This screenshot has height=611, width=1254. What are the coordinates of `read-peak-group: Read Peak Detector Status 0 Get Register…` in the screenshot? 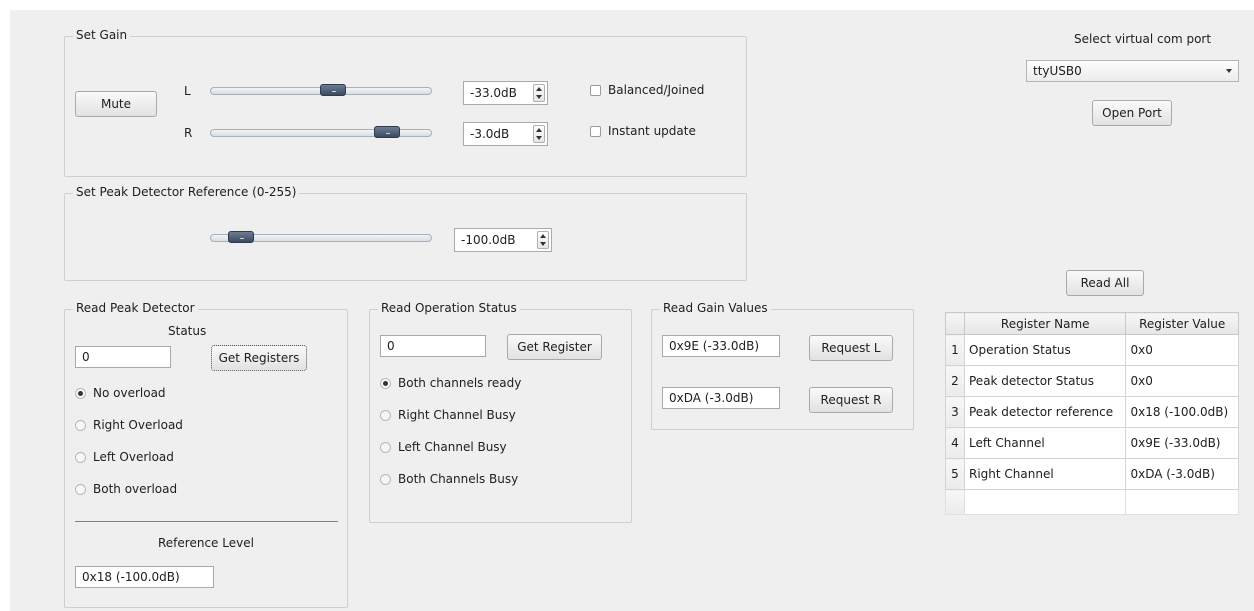 It's located at (206, 454).